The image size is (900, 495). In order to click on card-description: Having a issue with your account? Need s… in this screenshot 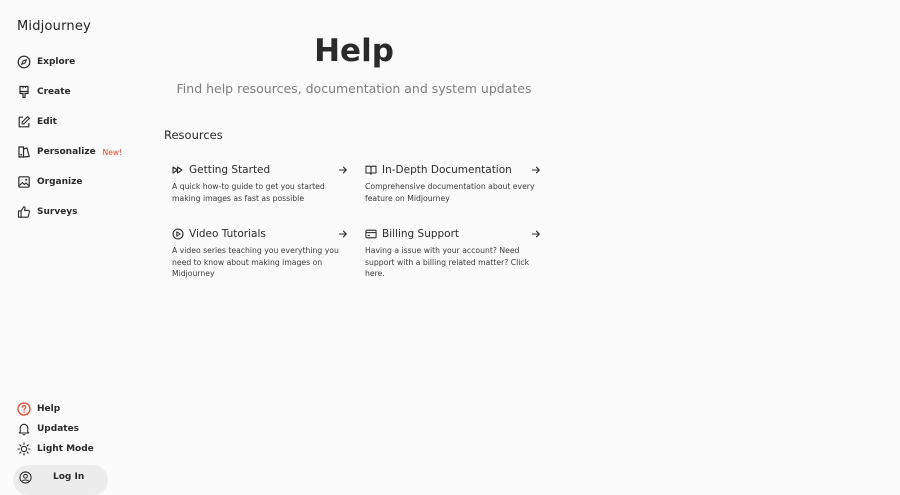, I will do `click(447, 262)`.